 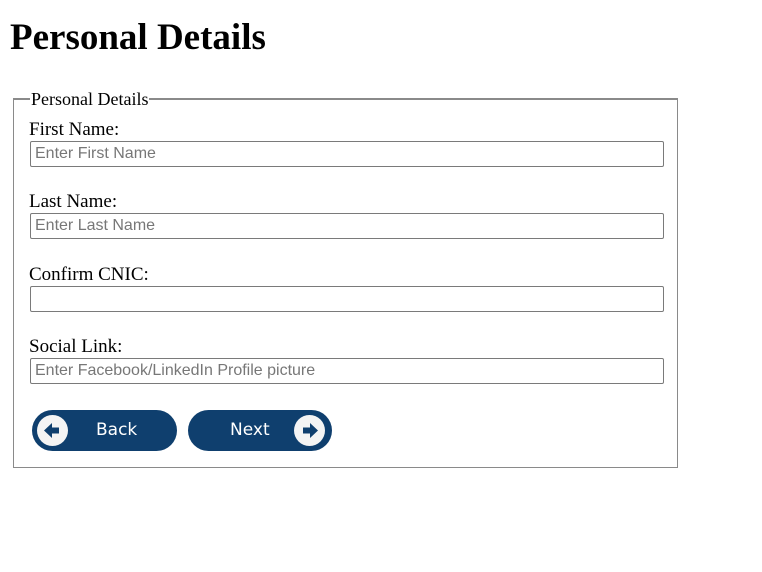 I want to click on first-name-input, so click(x=347, y=154).